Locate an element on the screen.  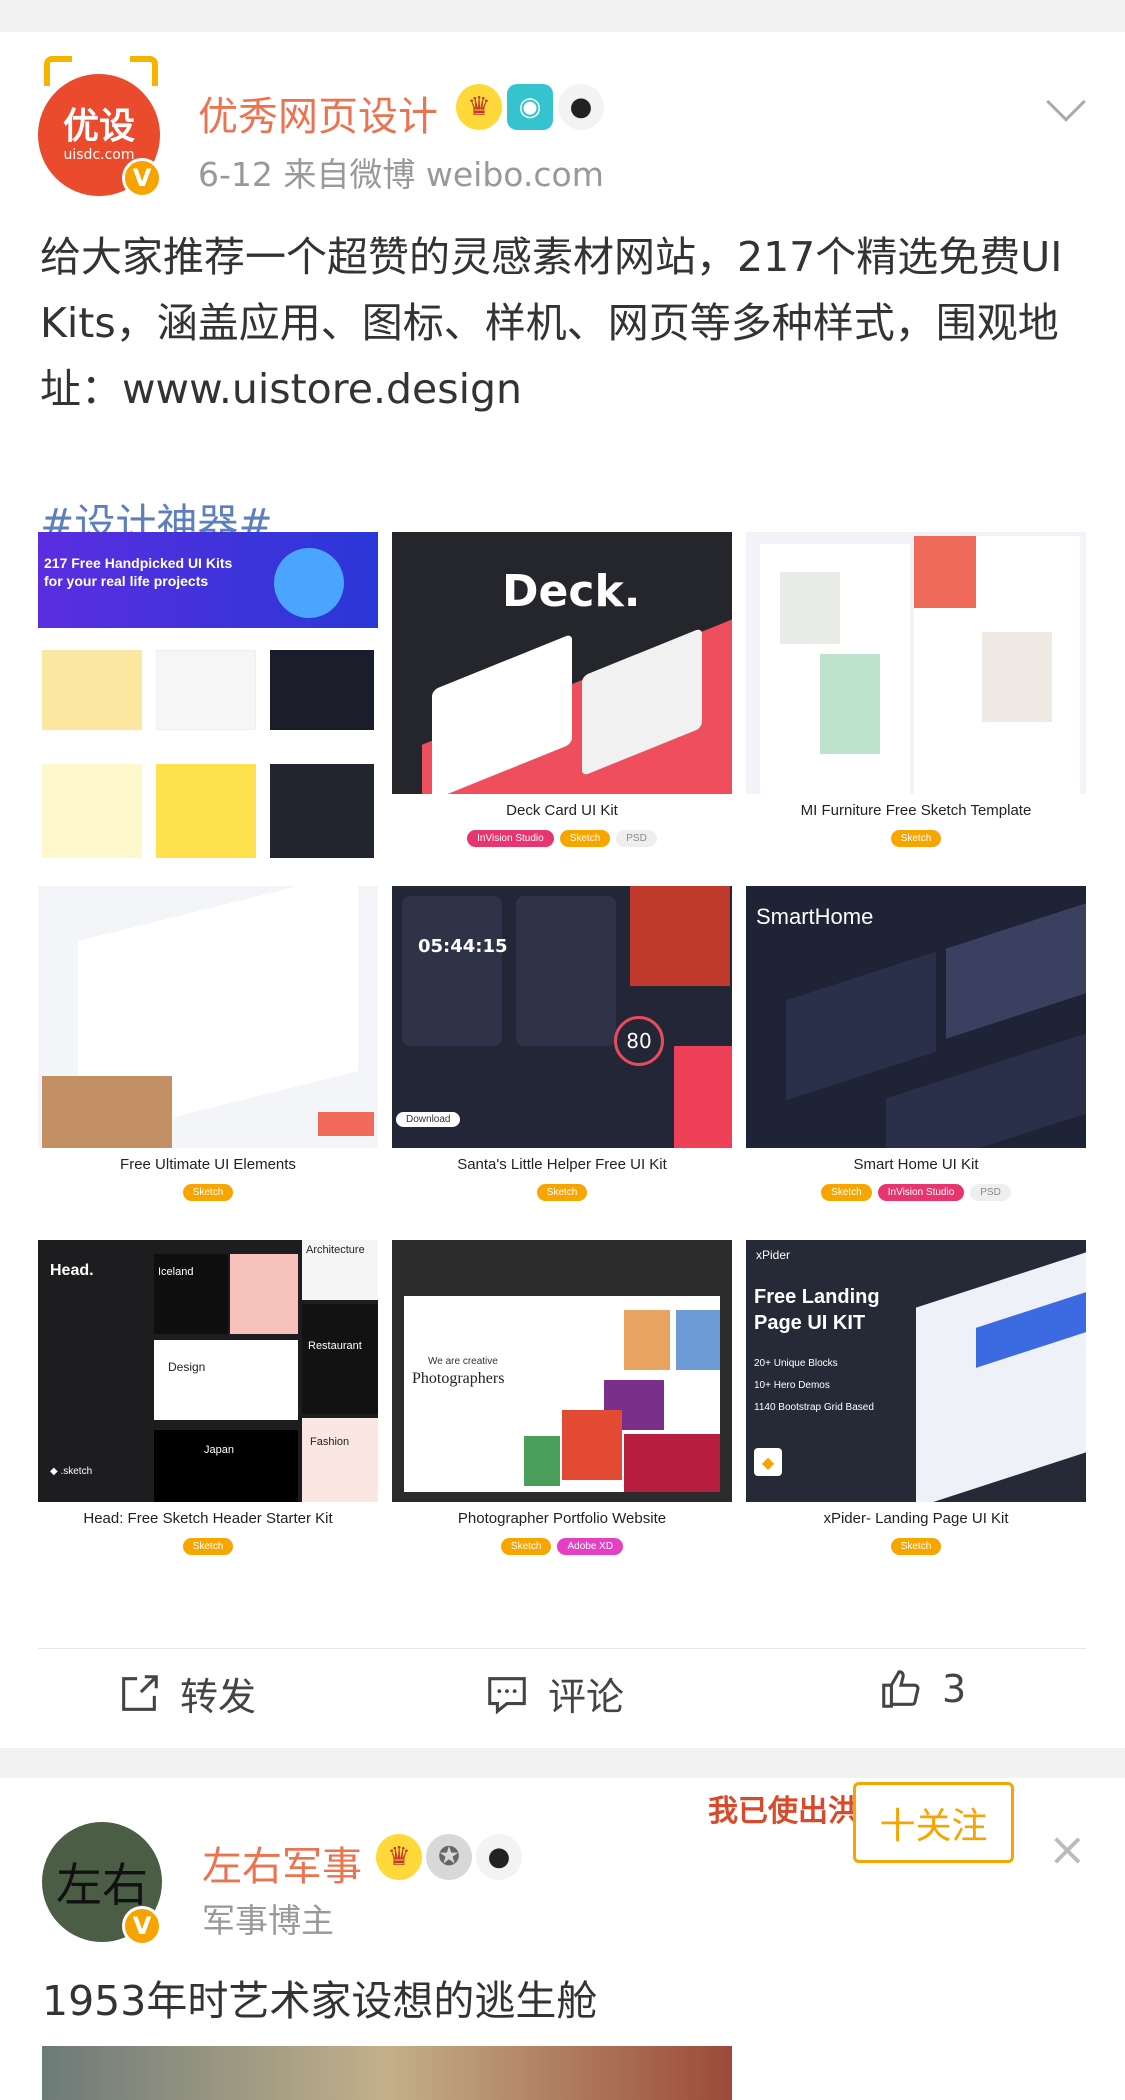
tile-tags: Sketch Adobe XD is located at coordinates (562, 1546).